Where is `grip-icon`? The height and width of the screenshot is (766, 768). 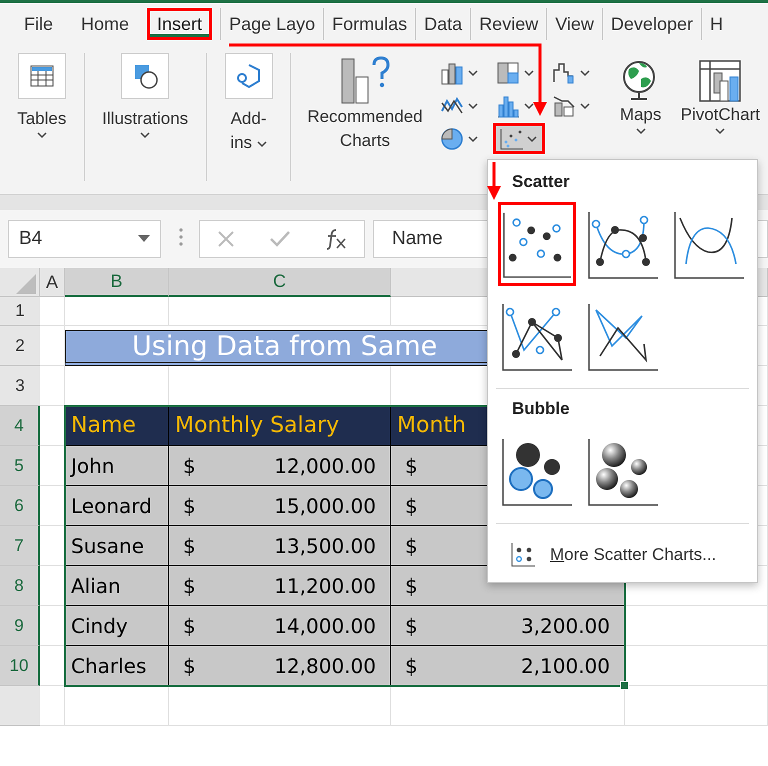 grip-icon is located at coordinates (181, 236).